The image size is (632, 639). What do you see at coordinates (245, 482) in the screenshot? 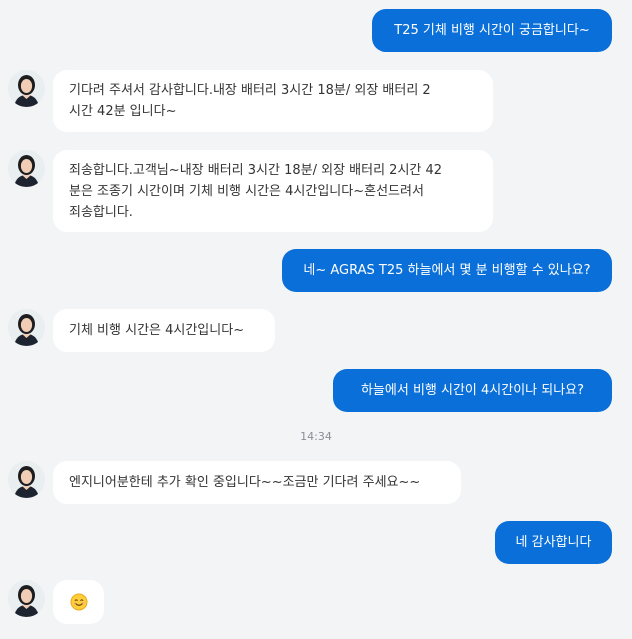
I see `message-text: 엔지니어분한테 추가 확인 중입니다~~조금만 기다려 주세요~~` at bounding box center [245, 482].